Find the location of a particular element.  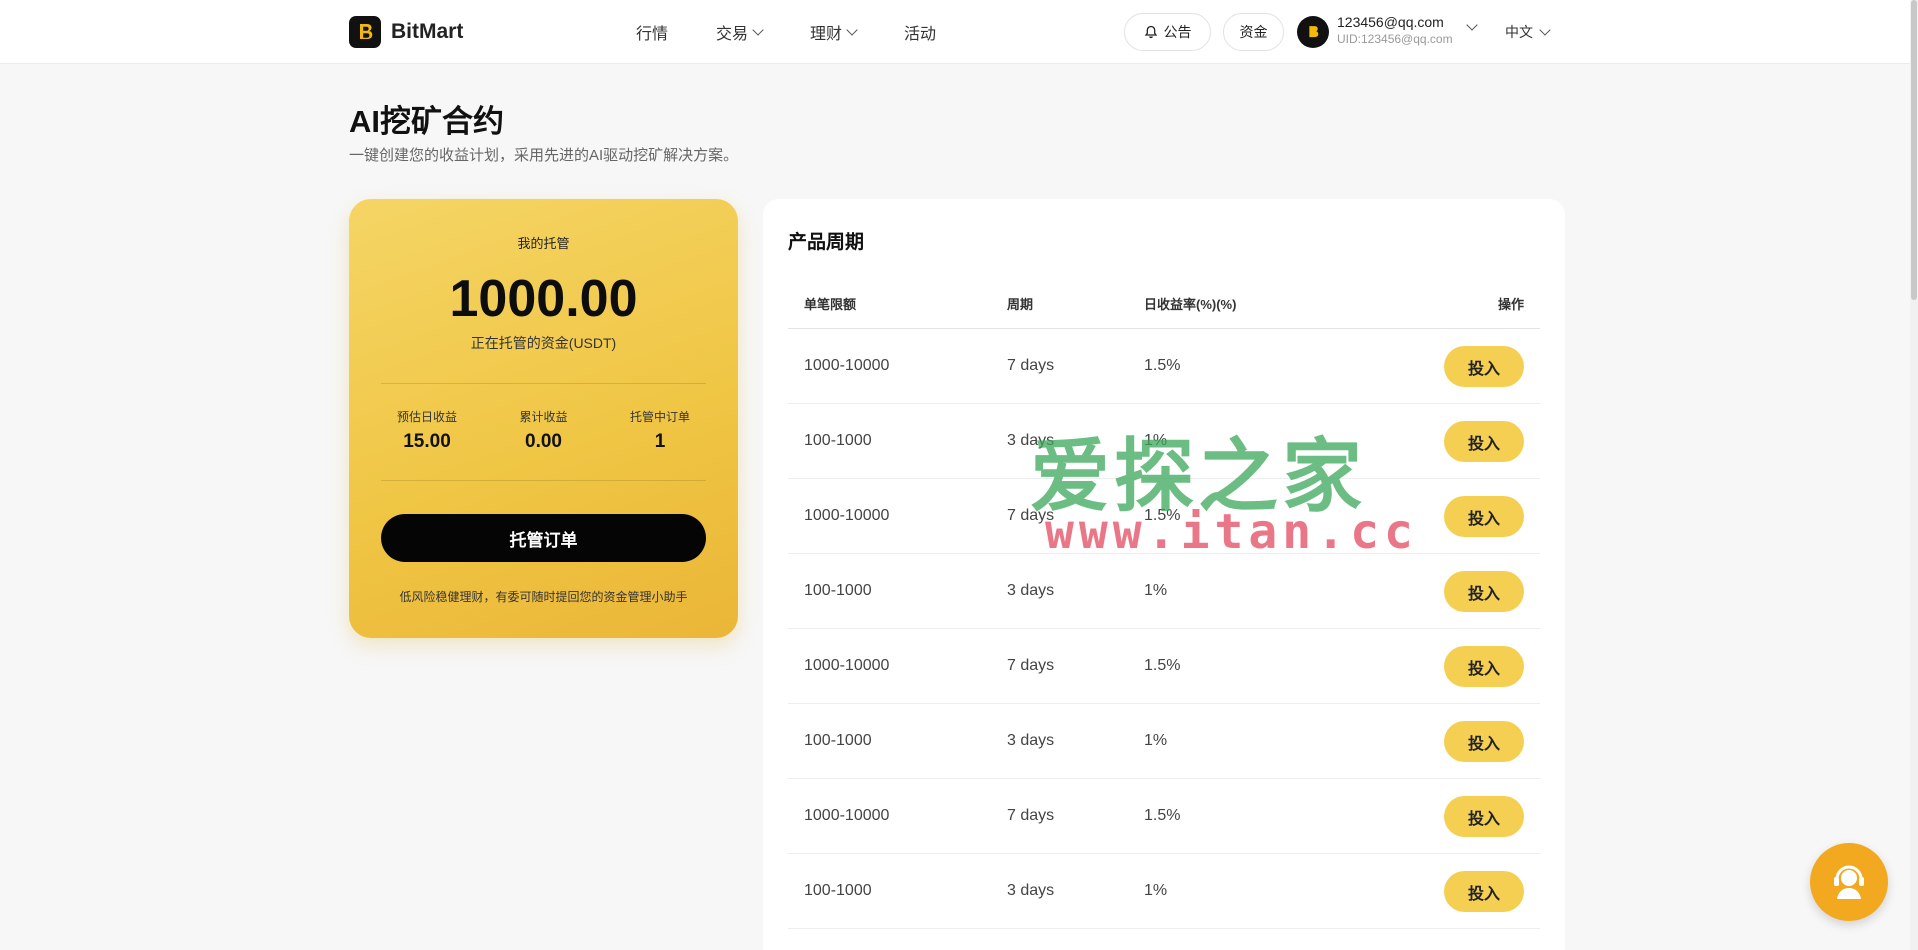

stat-label: 预估日收益 is located at coordinates (426, 417).